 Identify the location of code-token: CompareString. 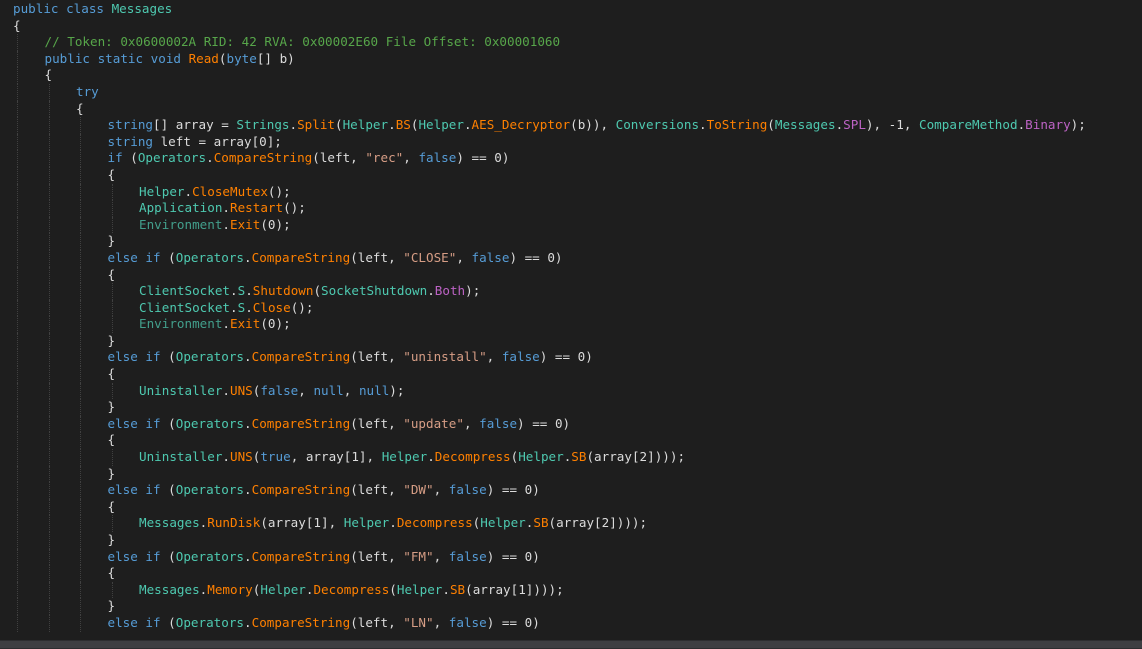
(301, 622).